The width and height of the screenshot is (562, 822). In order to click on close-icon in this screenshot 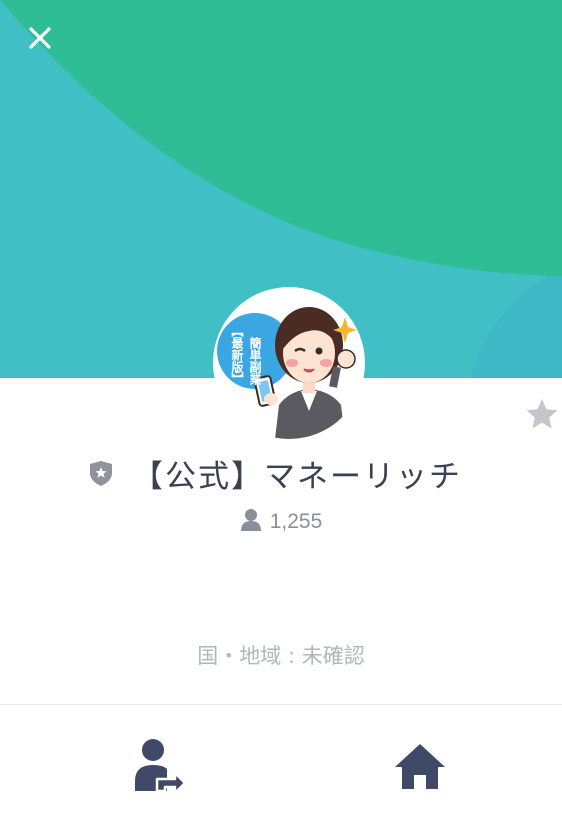, I will do `click(40, 40)`.